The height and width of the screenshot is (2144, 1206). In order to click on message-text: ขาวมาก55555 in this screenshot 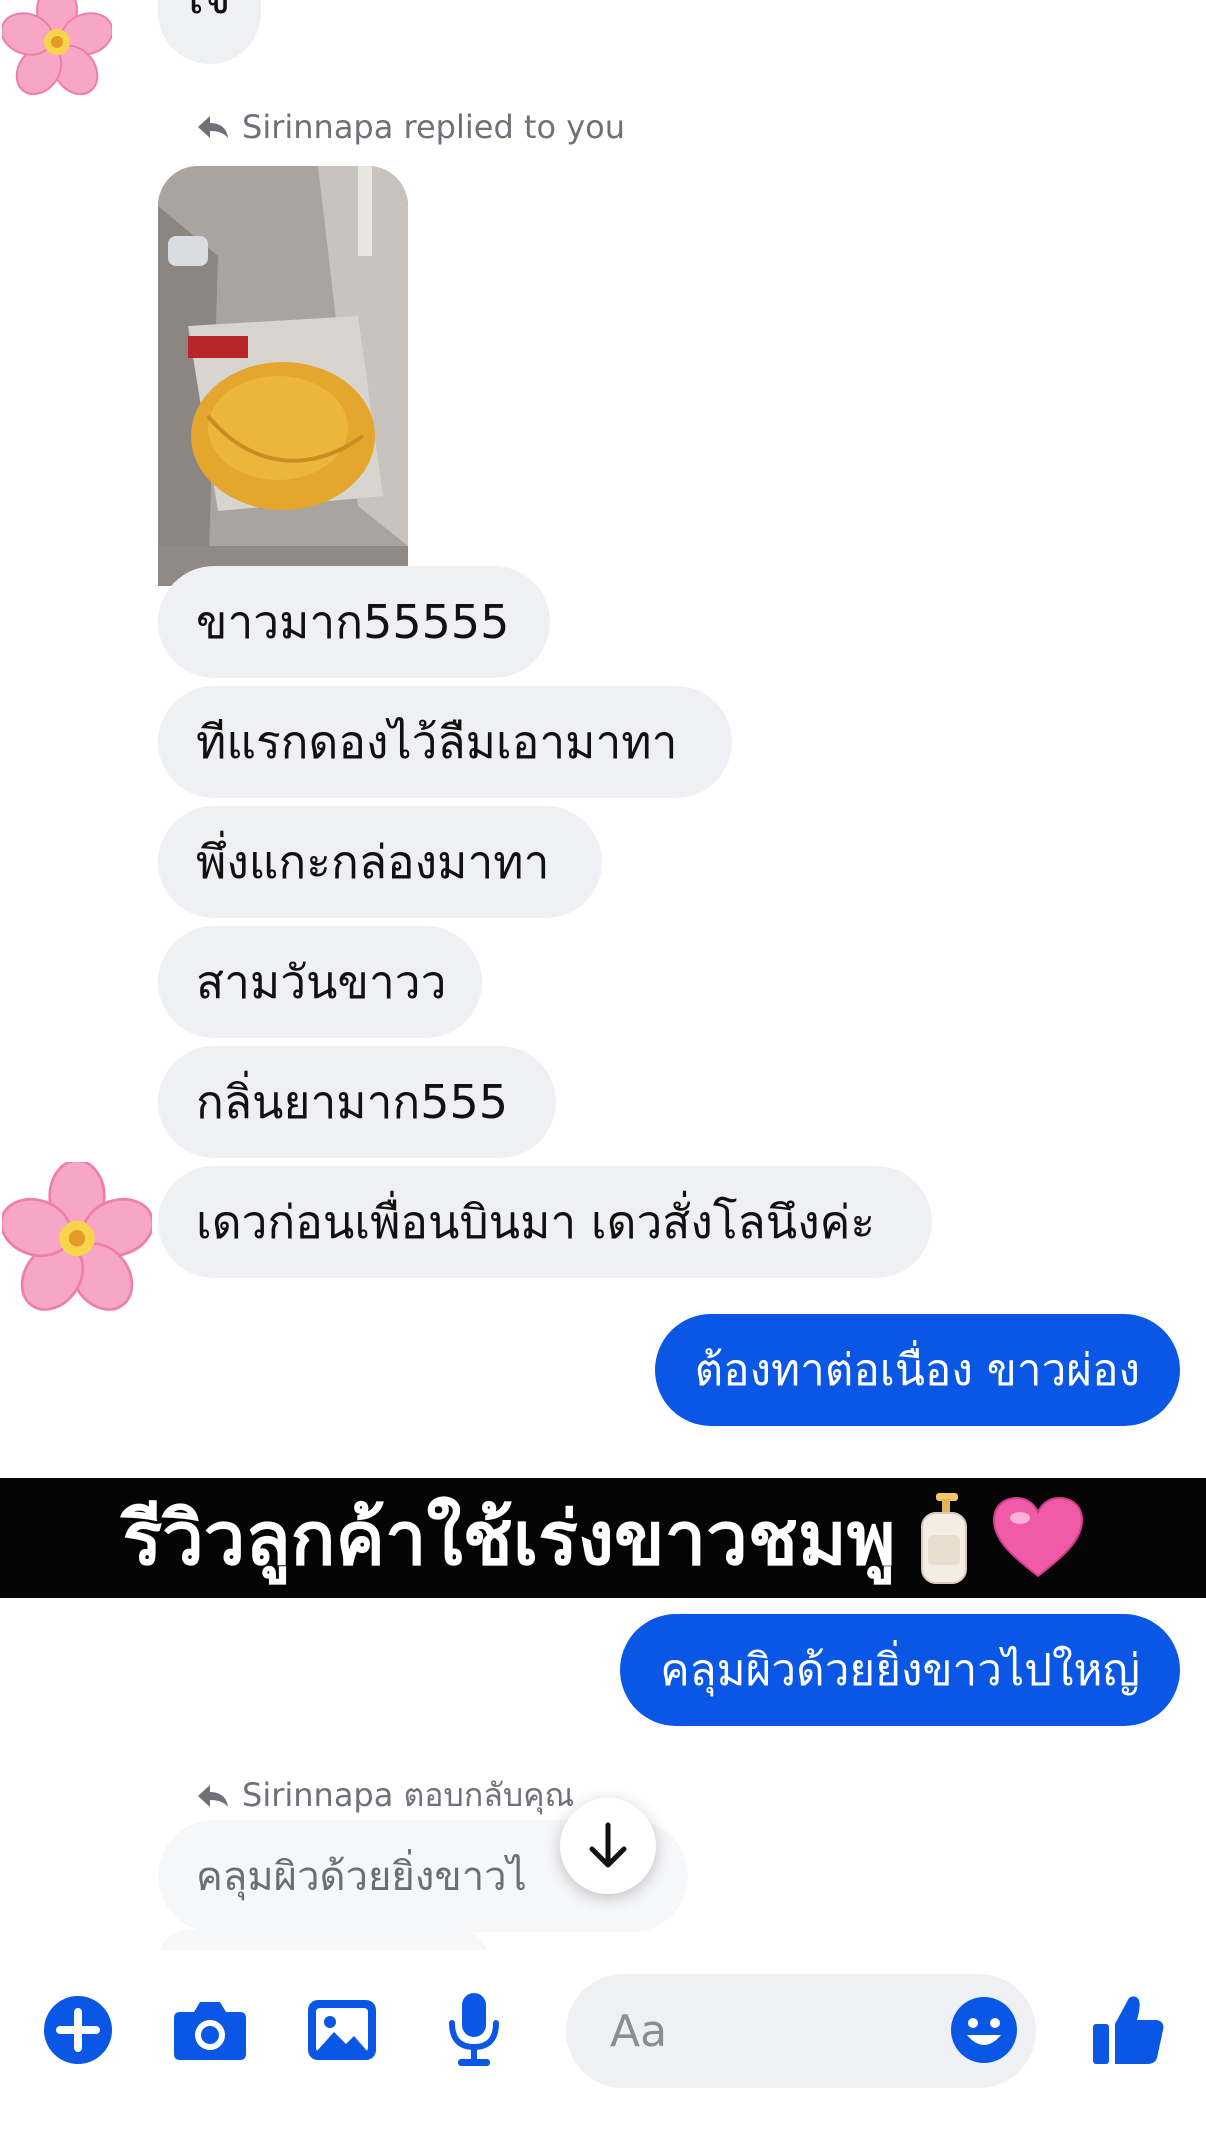, I will do `click(353, 621)`.